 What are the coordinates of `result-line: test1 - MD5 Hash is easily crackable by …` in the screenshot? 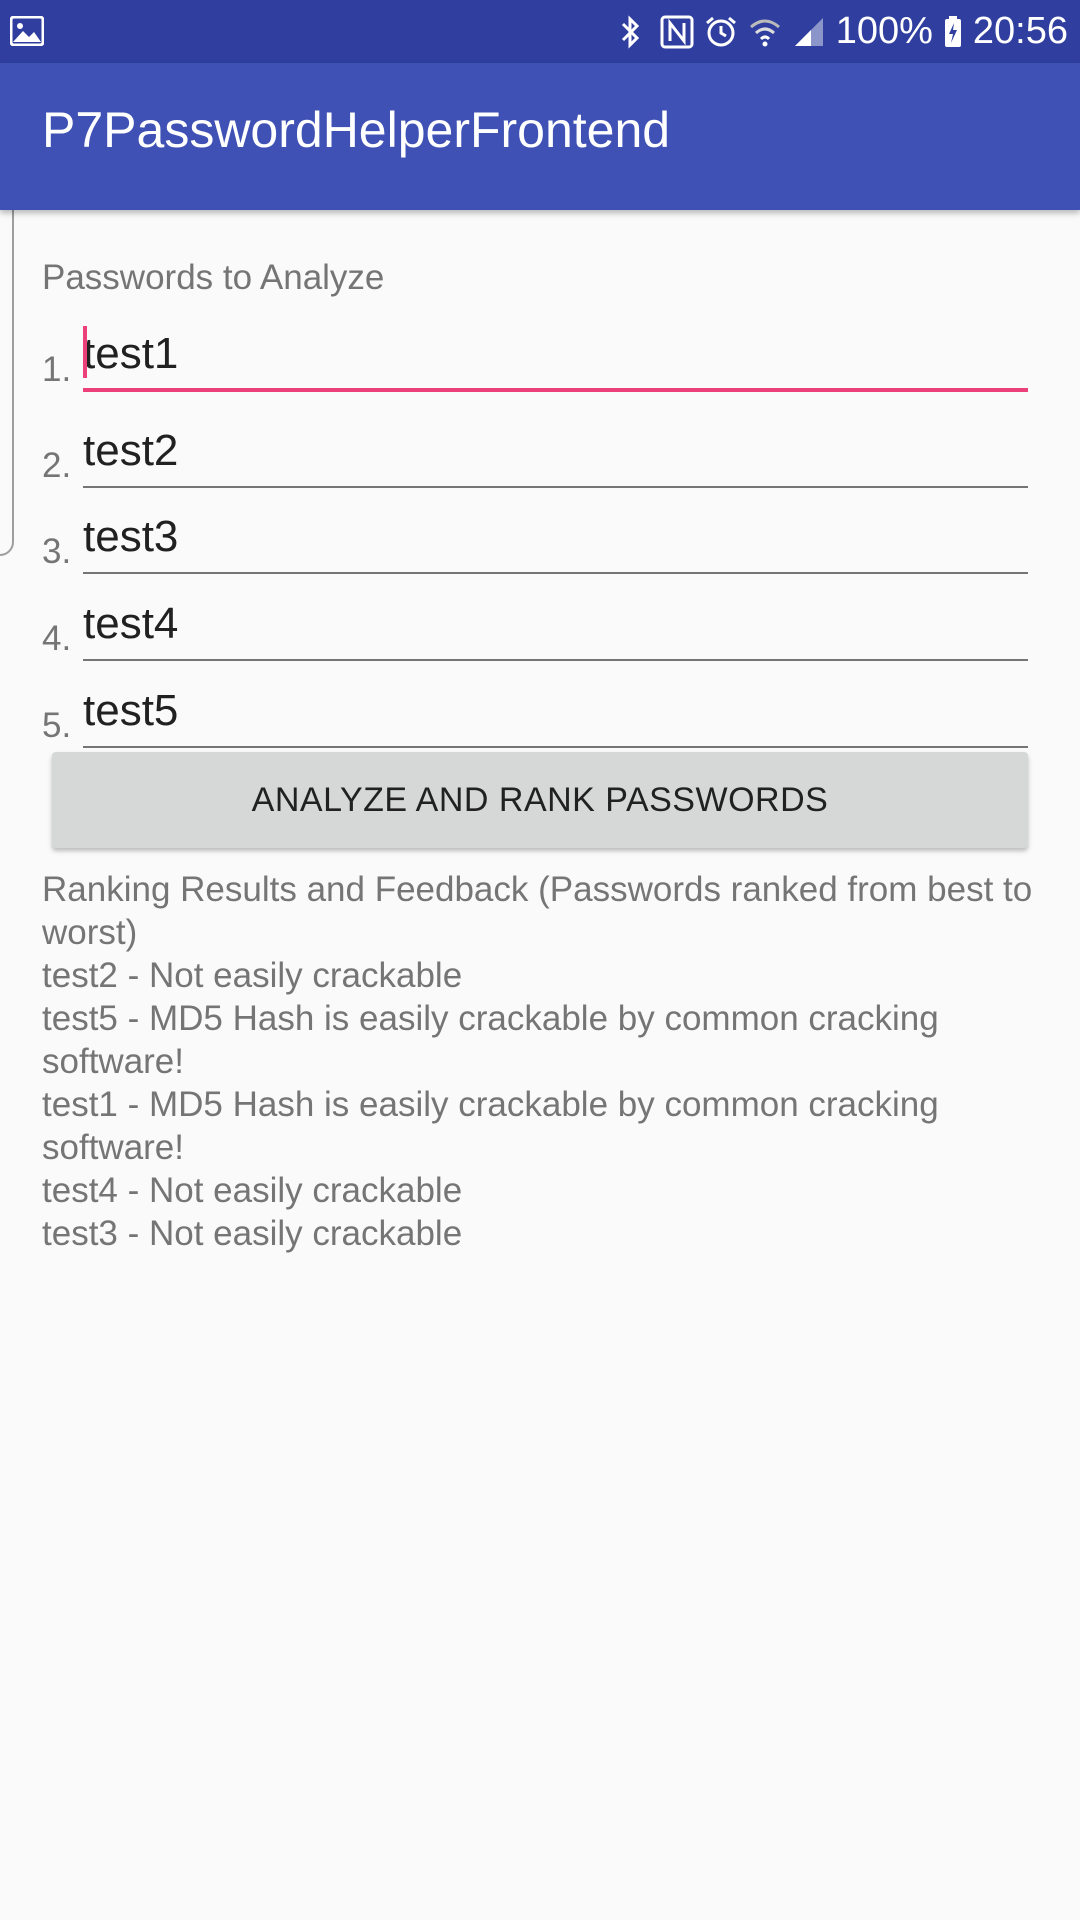 It's located at (490, 1126).